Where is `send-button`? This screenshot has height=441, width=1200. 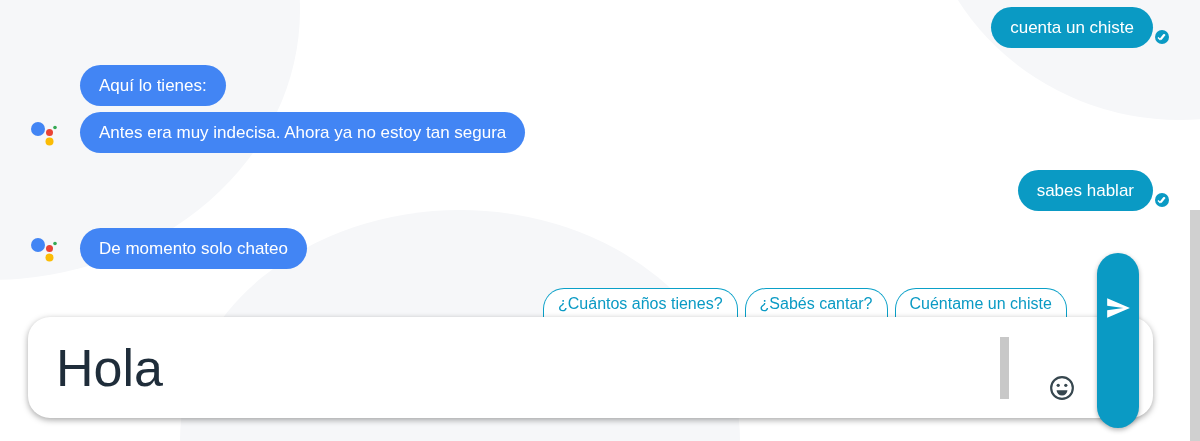 send-button is located at coordinates (1118, 340).